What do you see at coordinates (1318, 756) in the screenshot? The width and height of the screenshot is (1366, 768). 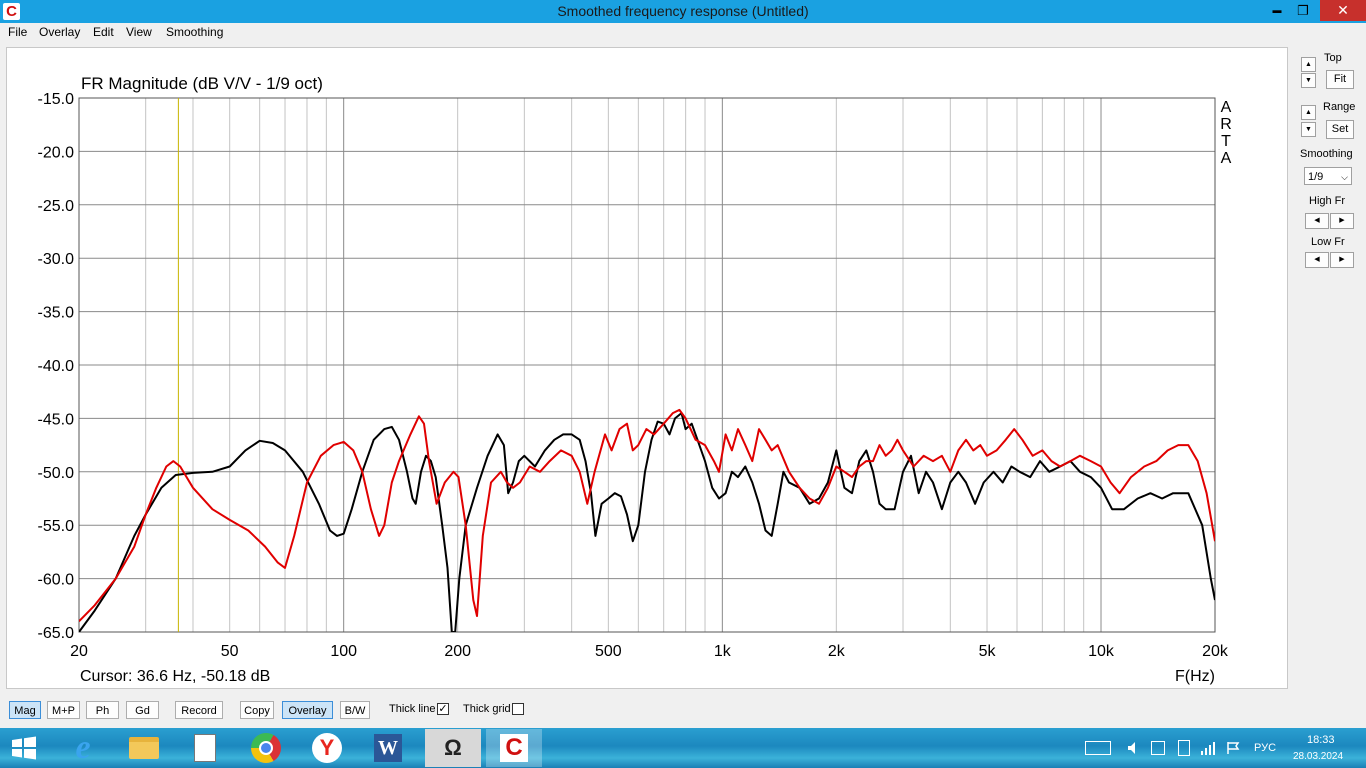 I see `clock-date: 28.03.2024` at bounding box center [1318, 756].